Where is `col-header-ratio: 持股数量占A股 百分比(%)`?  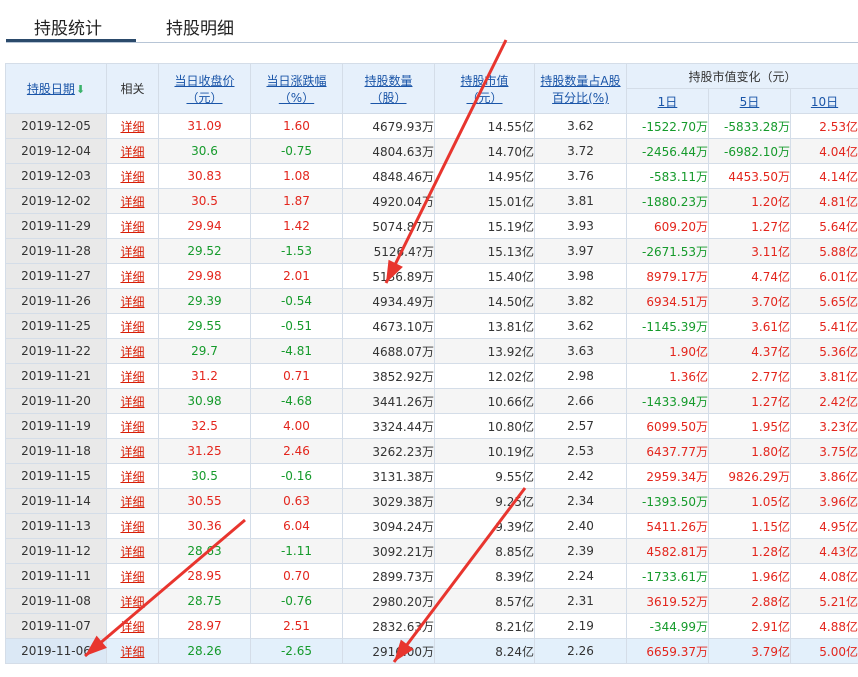 col-header-ratio: 持股数量占A股 百分比(%) is located at coordinates (580, 88).